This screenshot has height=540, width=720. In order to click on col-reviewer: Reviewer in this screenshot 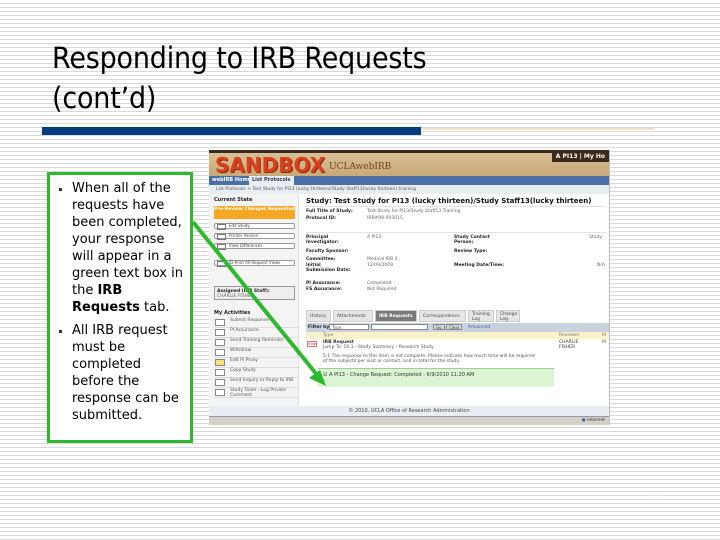, I will do `click(569, 335)`.